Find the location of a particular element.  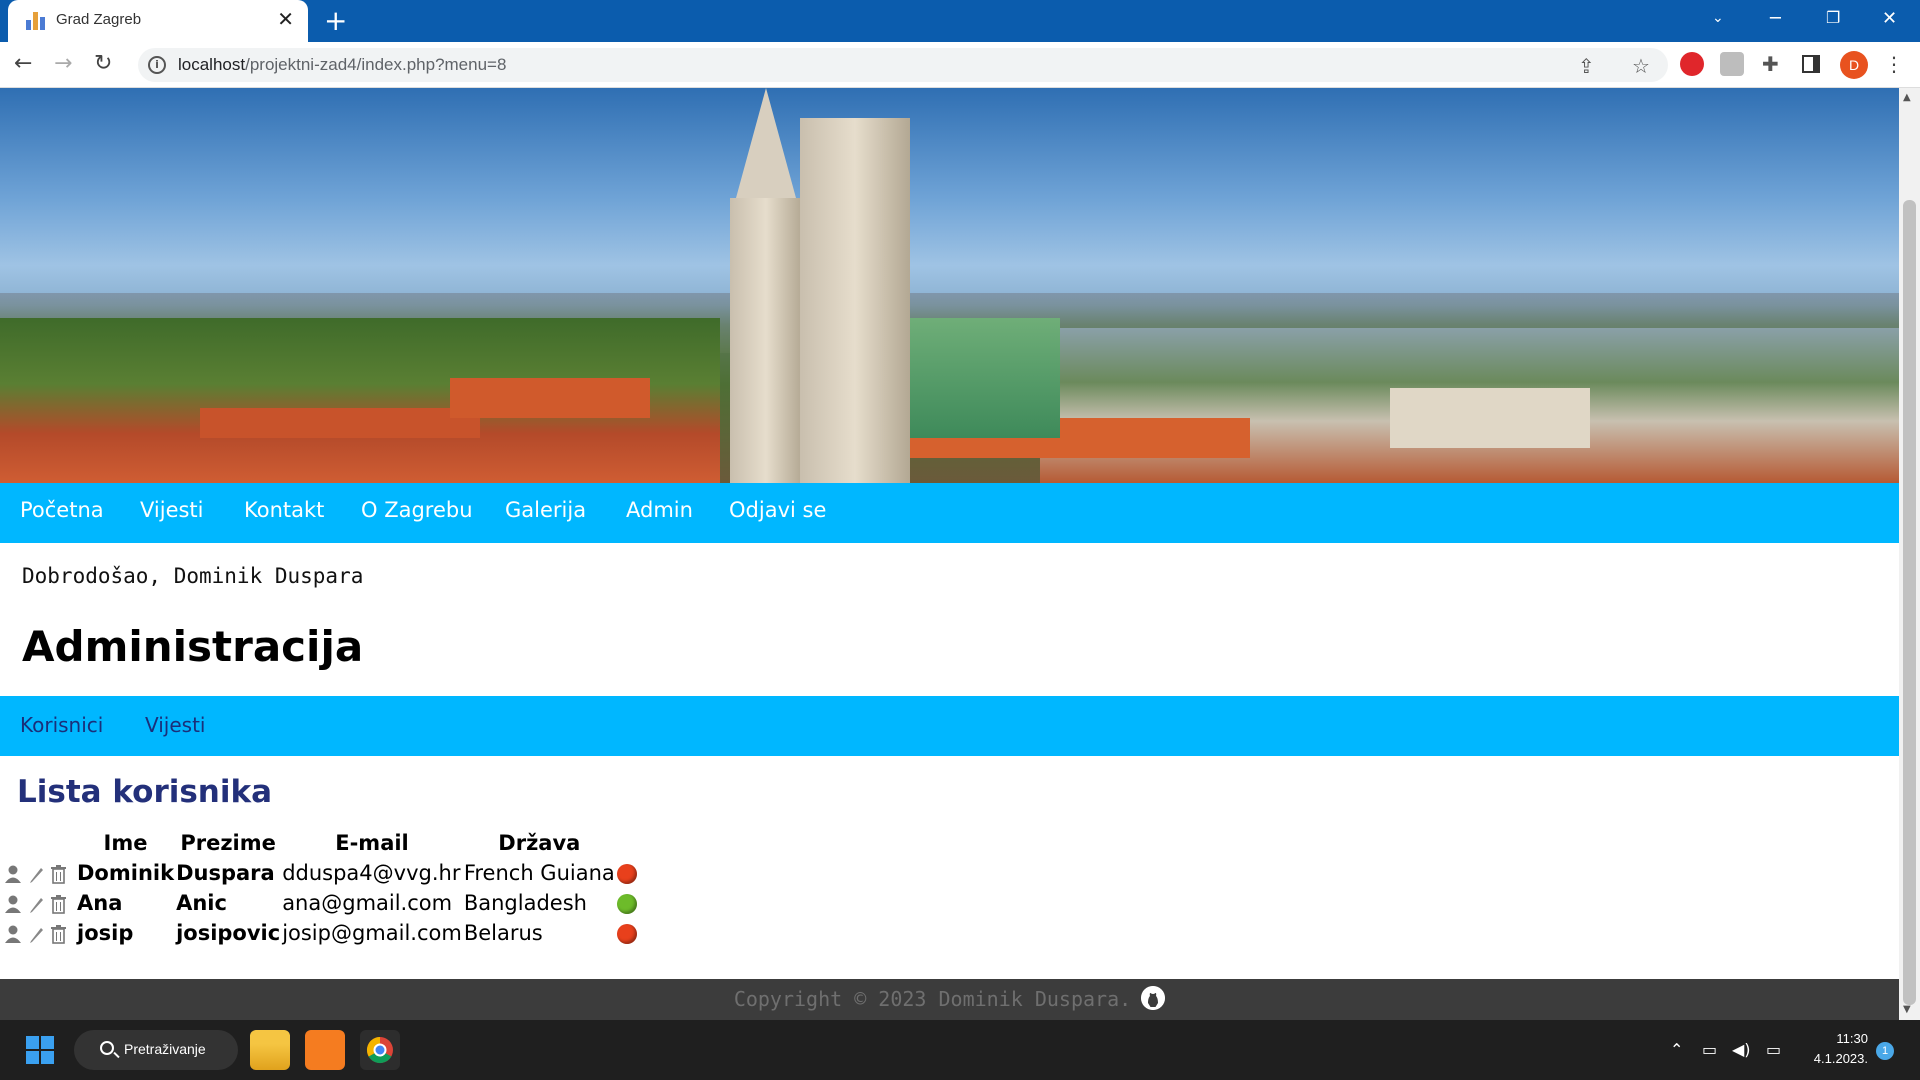

search-icon is located at coordinates (107, 1048).